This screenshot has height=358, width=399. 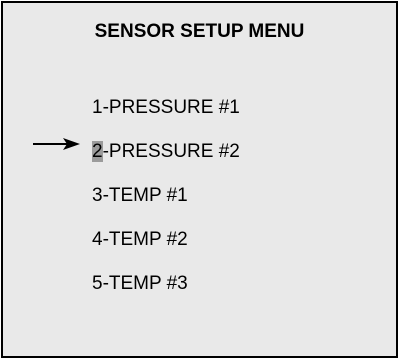 I want to click on menu-item-number: 4, so click(x=97, y=239).